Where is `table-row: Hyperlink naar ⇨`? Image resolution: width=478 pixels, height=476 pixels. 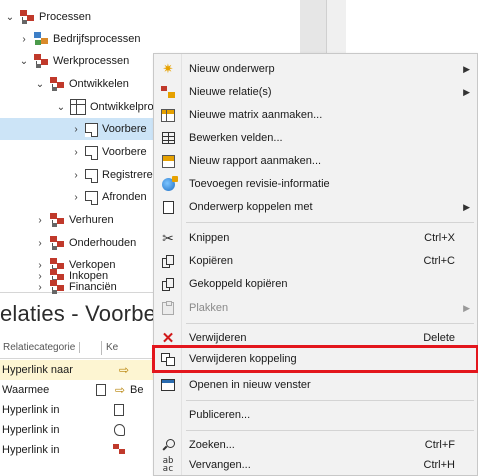
table-row: Hyperlink naar ⇨ is located at coordinates (85, 370).